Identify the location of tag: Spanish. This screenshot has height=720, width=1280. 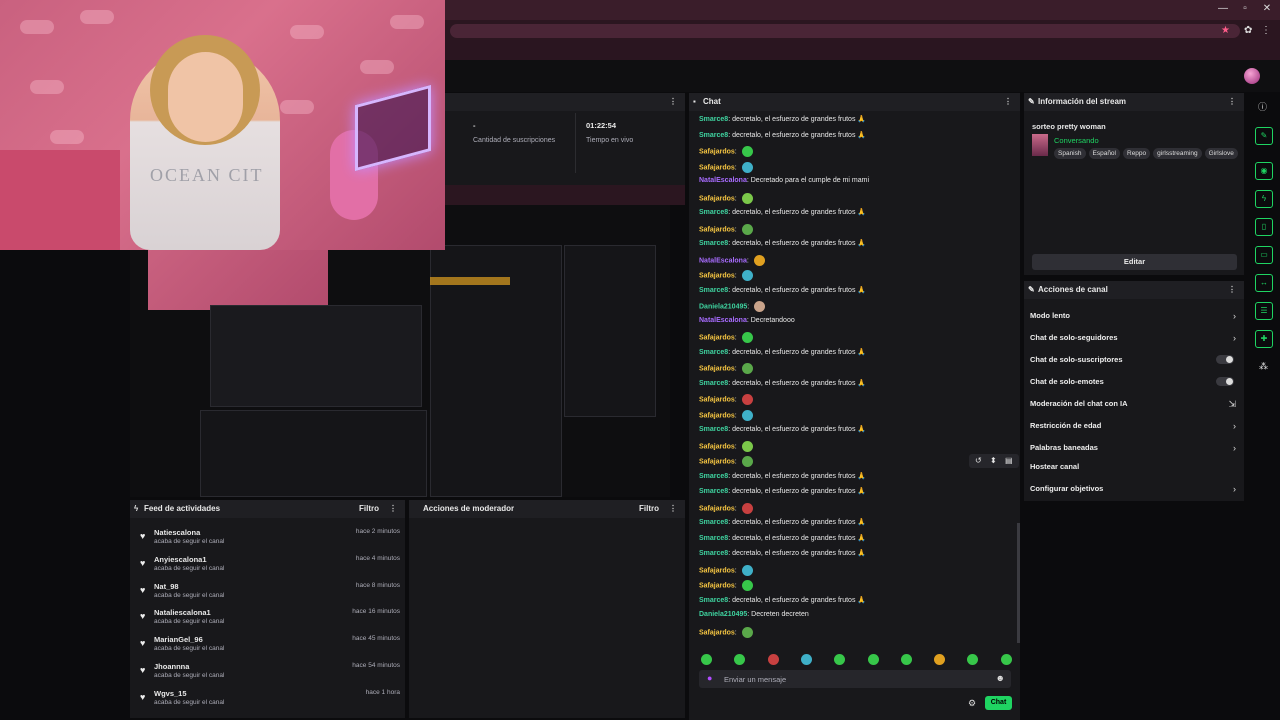
(1070, 153).